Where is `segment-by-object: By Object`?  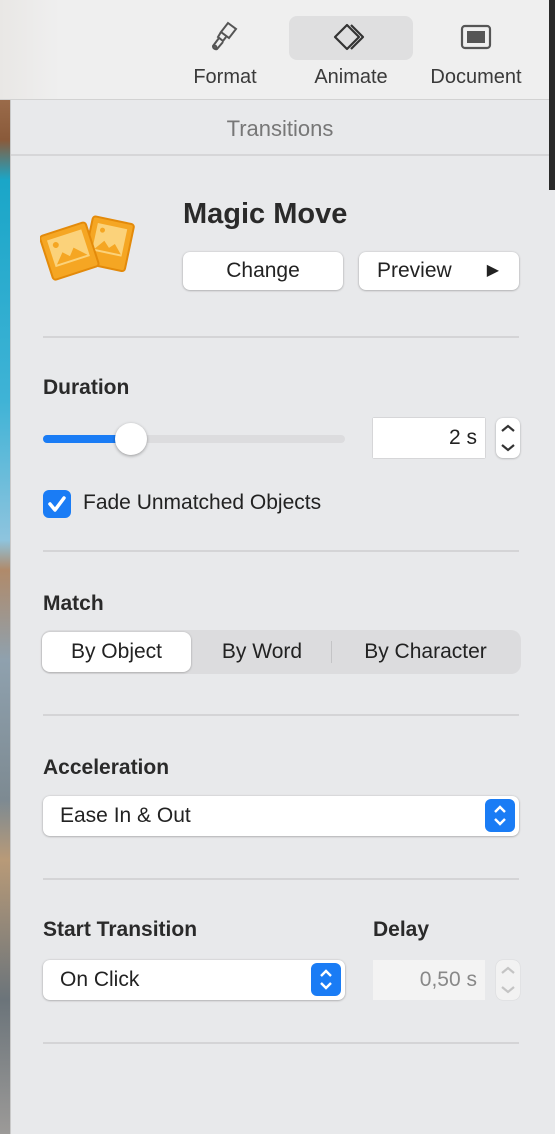
segment-by-object: By Object is located at coordinates (116, 652).